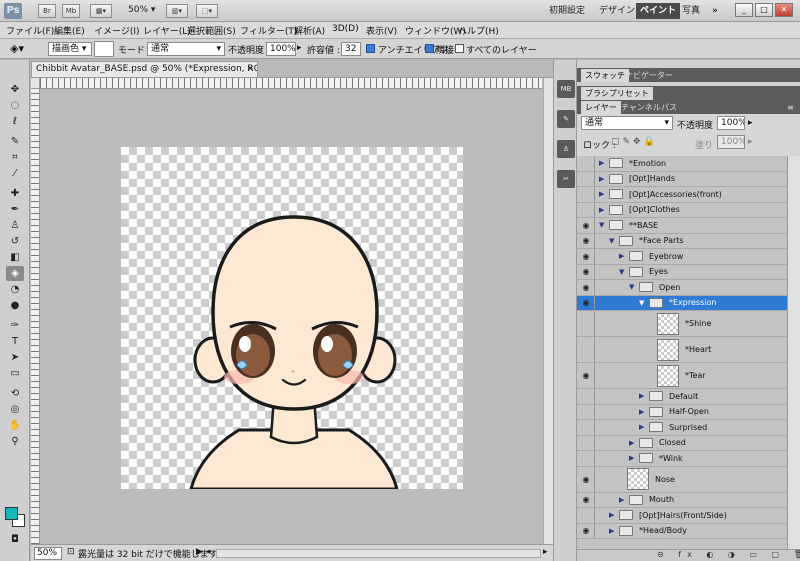  I want to click on menu-window: ウィンドウ(W), so click(435, 30).